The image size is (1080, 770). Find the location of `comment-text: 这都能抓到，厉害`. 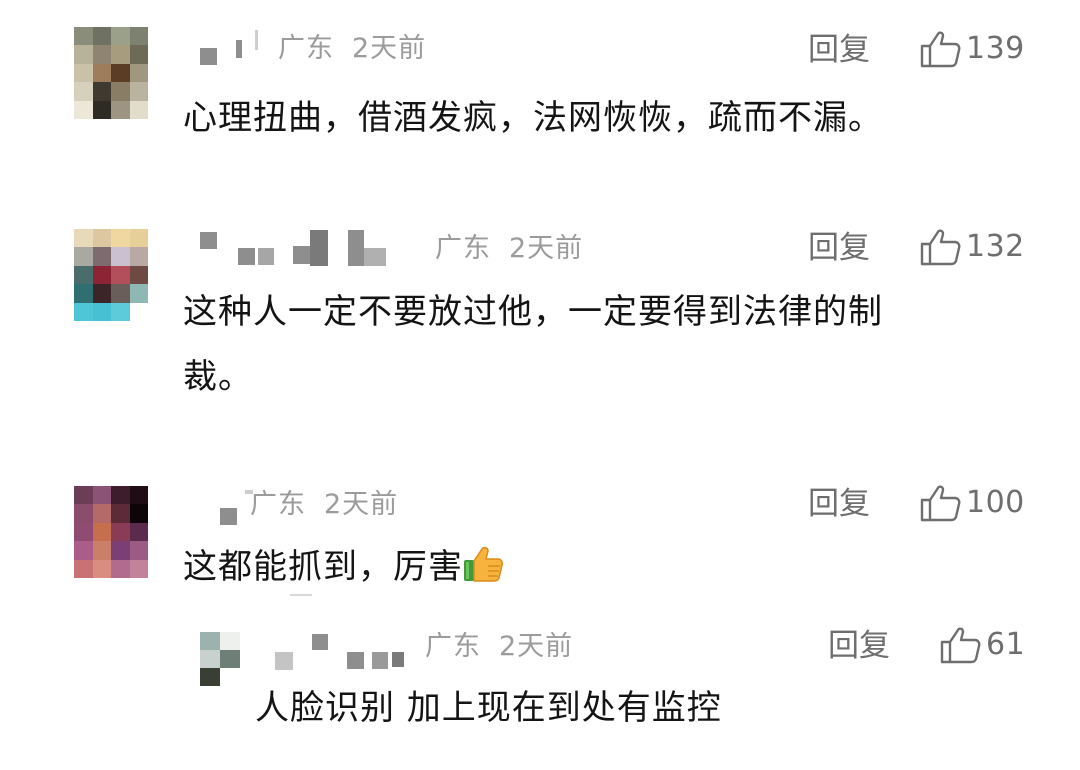

comment-text: 这都能抓到，厉害 is located at coordinates (343, 567).